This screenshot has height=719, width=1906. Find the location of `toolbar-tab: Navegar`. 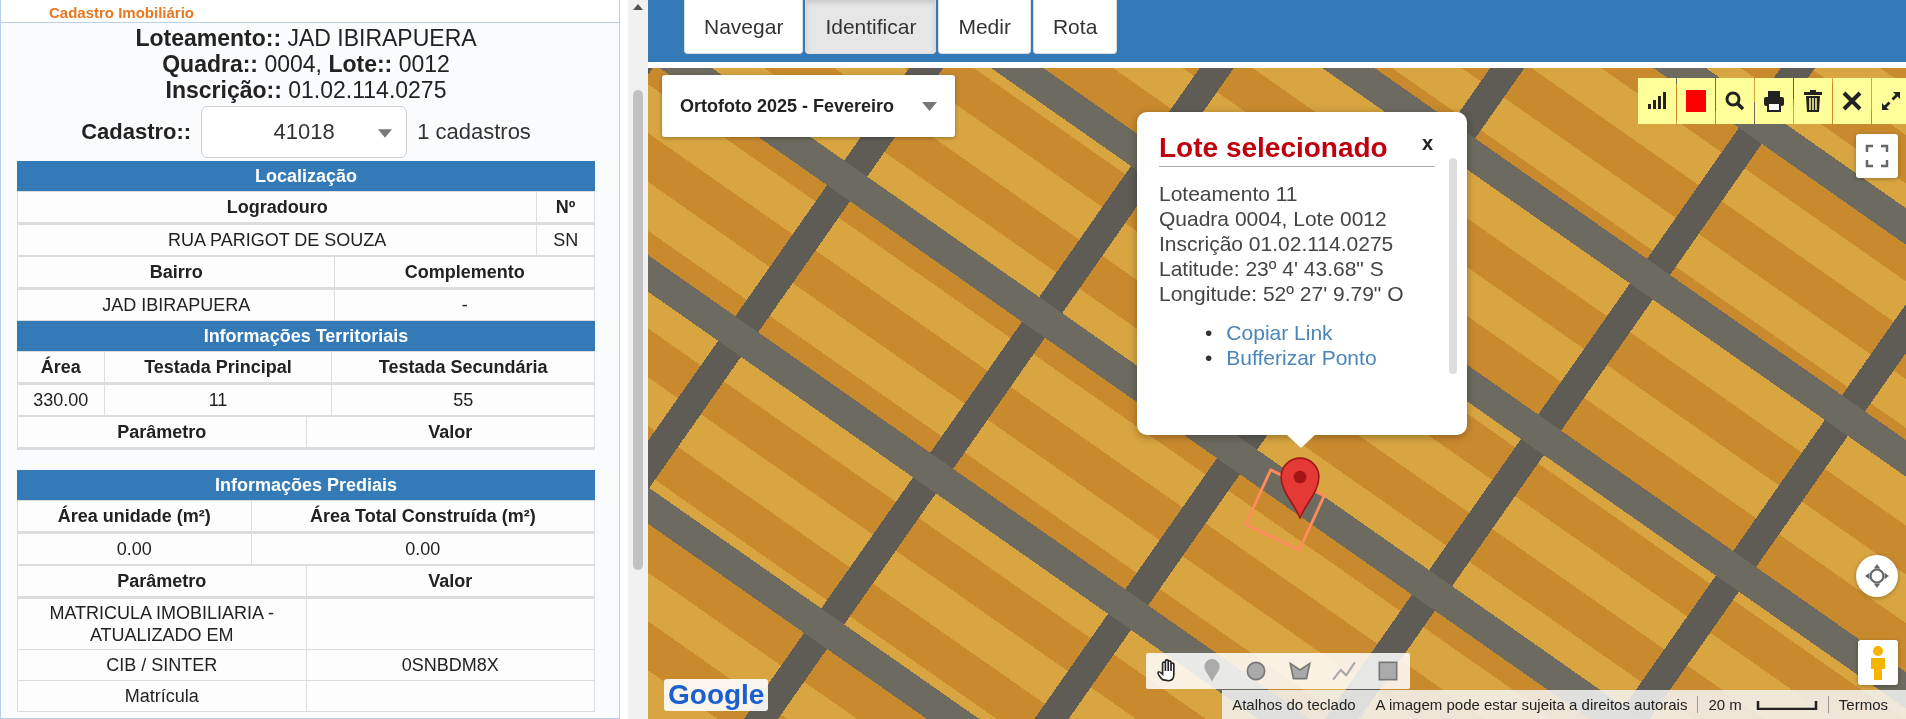

toolbar-tab: Navegar is located at coordinates (744, 27).